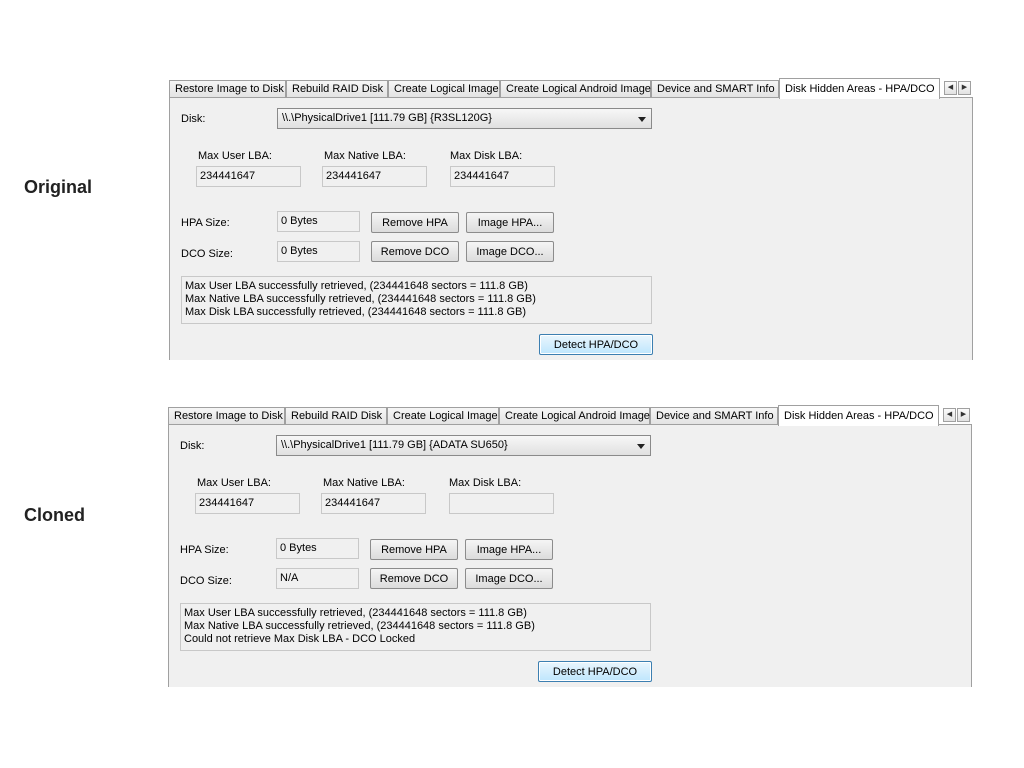  What do you see at coordinates (54, 515) in the screenshot?
I see `cloned-label: Cloned` at bounding box center [54, 515].